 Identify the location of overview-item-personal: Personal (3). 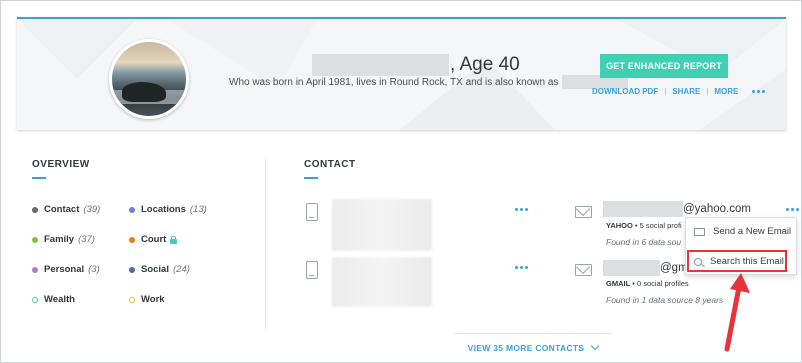
(66, 269).